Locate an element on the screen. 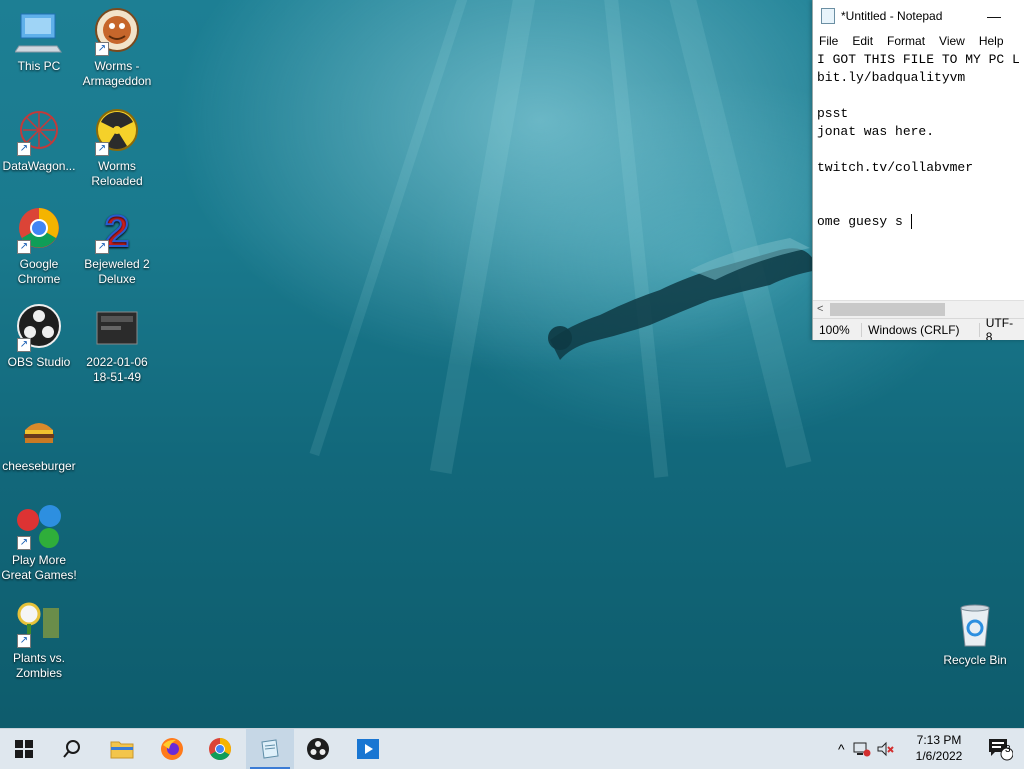 This screenshot has height=769, width=1024. obs-icon is located at coordinates (318, 749).